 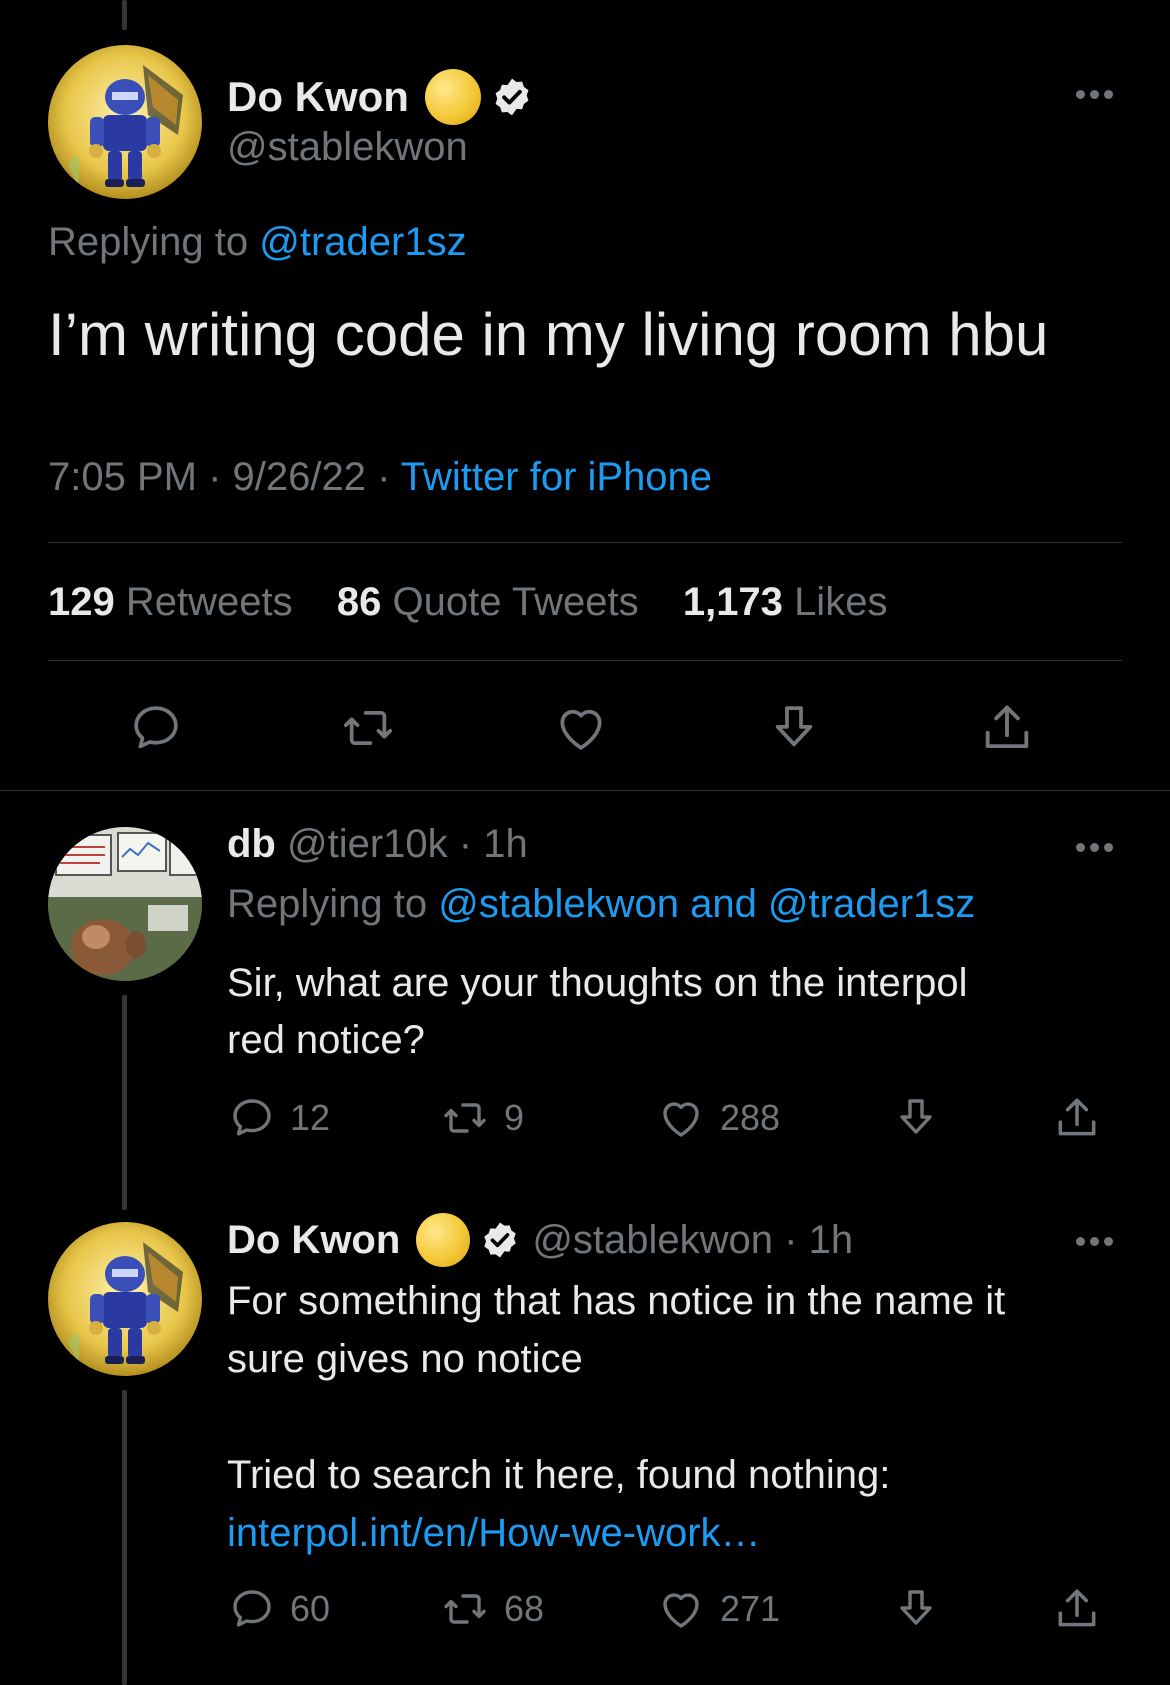 I want to click on thread-line-reply1, so click(x=124, y=1102).